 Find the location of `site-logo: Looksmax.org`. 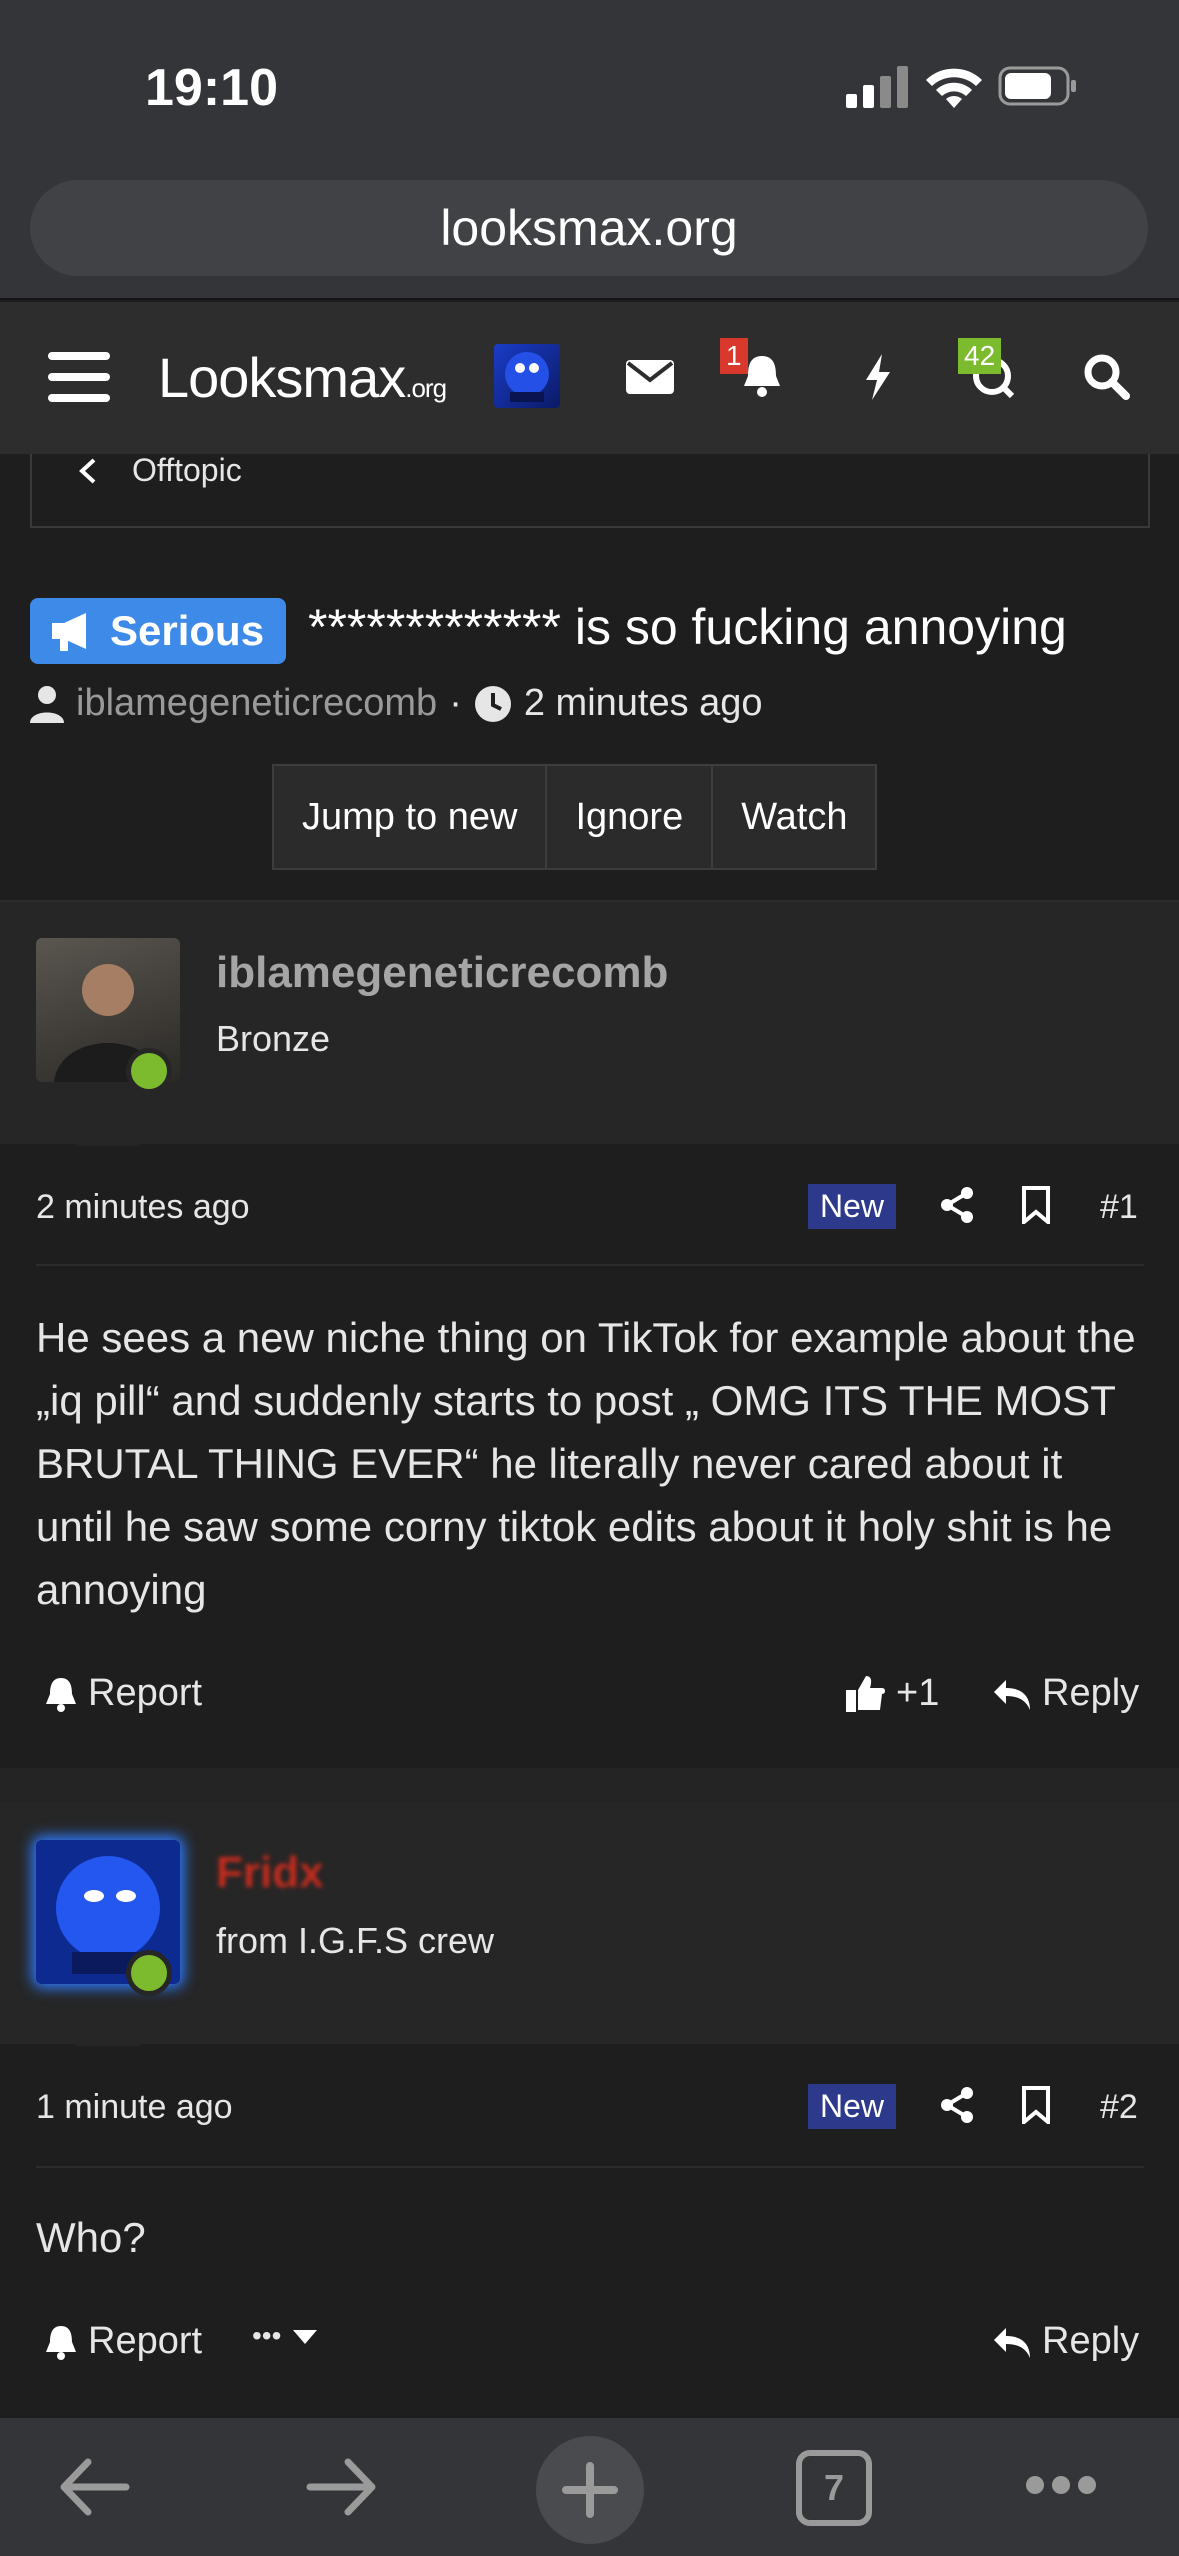

site-logo: Looksmax.org is located at coordinates (302, 377).